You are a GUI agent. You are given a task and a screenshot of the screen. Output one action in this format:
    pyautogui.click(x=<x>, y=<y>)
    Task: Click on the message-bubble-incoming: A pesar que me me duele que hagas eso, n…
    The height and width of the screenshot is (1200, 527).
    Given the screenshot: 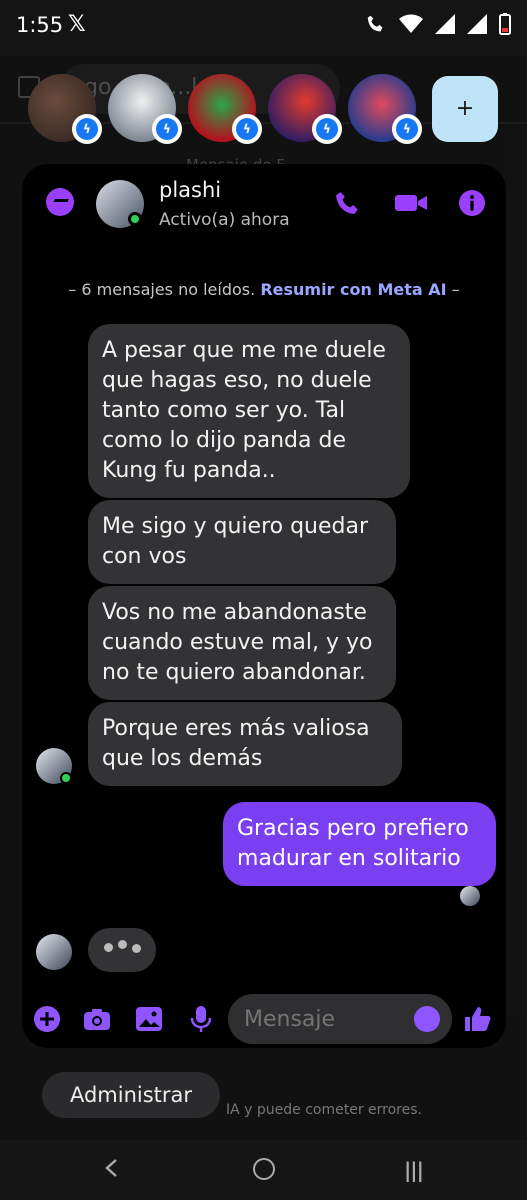 What is the action you would take?
    pyautogui.click(x=249, y=411)
    